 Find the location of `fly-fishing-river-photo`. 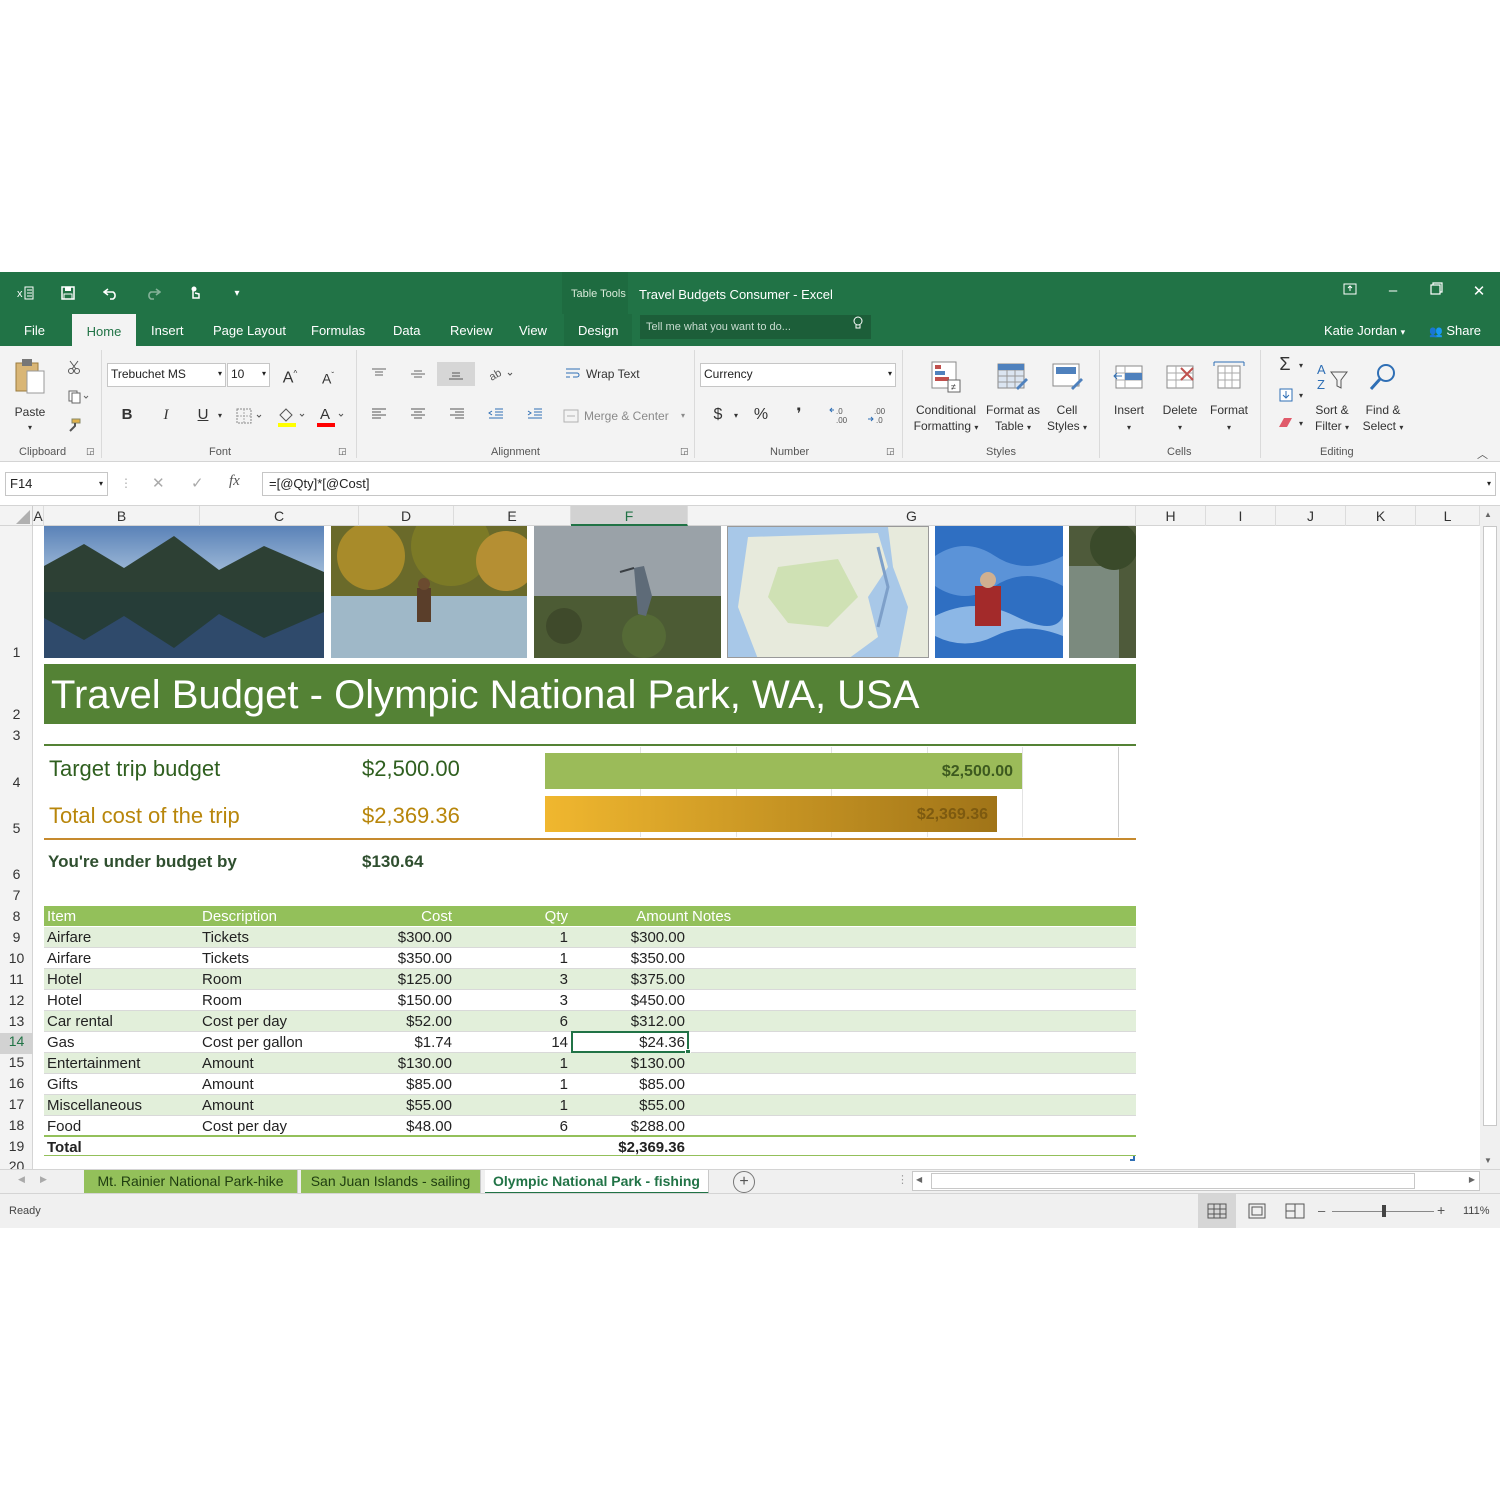

fly-fishing-river-photo is located at coordinates (429, 592).